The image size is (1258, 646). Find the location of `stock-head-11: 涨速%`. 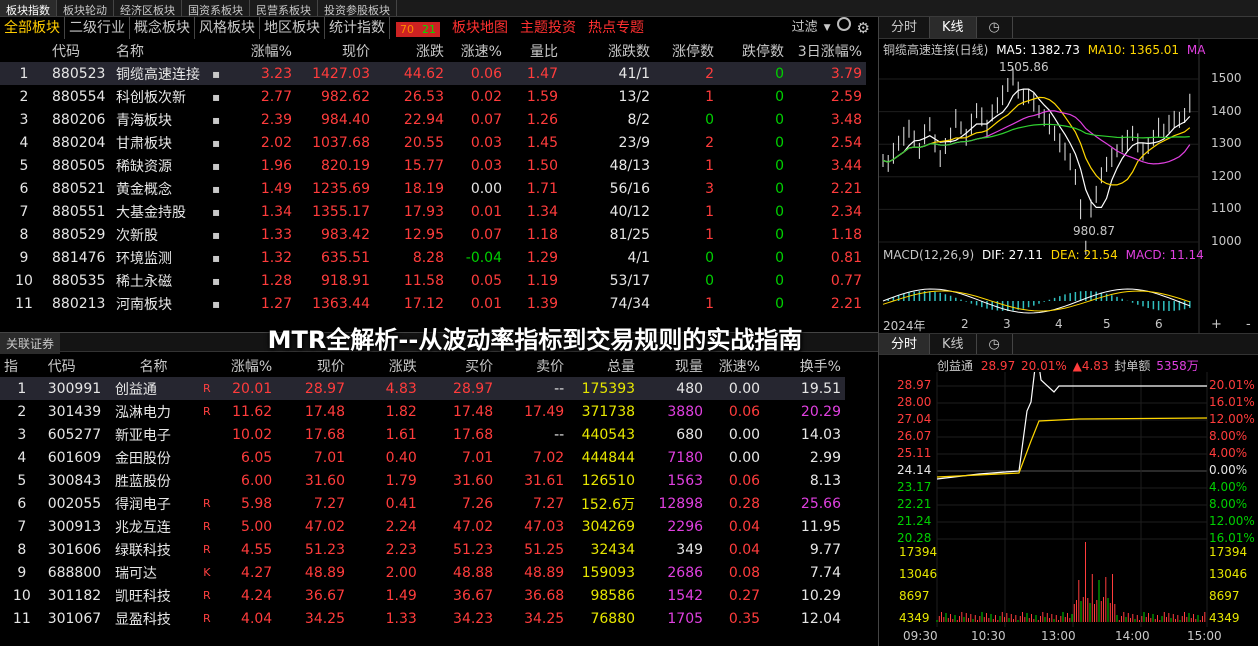

stock-head-11: 涨速% is located at coordinates (735, 365).